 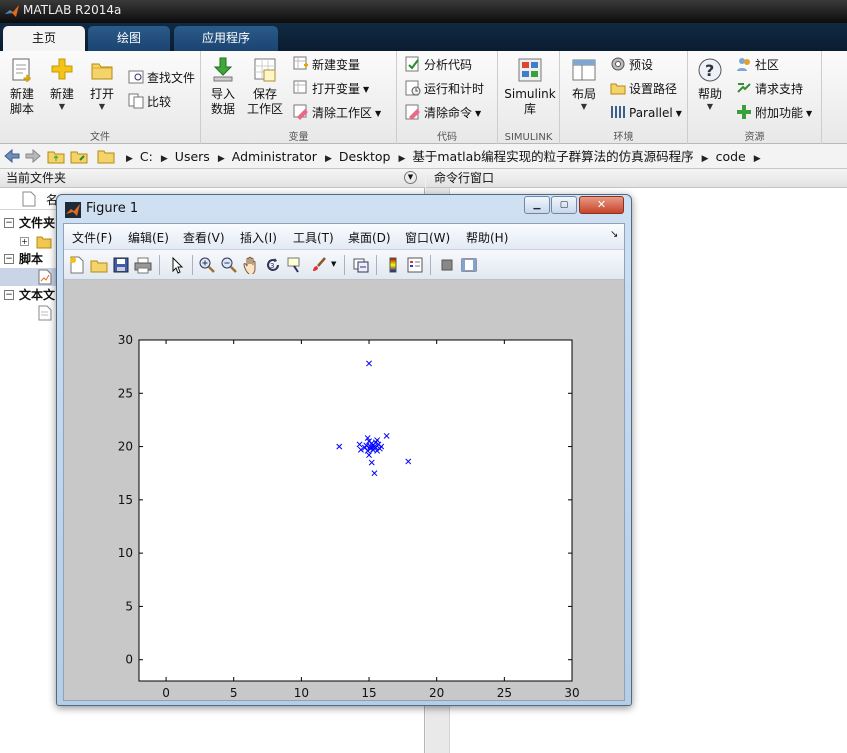 What do you see at coordinates (192, 157) in the screenshot?
I see `breadcrumb-users: Users` at bounding box center [192, 157].